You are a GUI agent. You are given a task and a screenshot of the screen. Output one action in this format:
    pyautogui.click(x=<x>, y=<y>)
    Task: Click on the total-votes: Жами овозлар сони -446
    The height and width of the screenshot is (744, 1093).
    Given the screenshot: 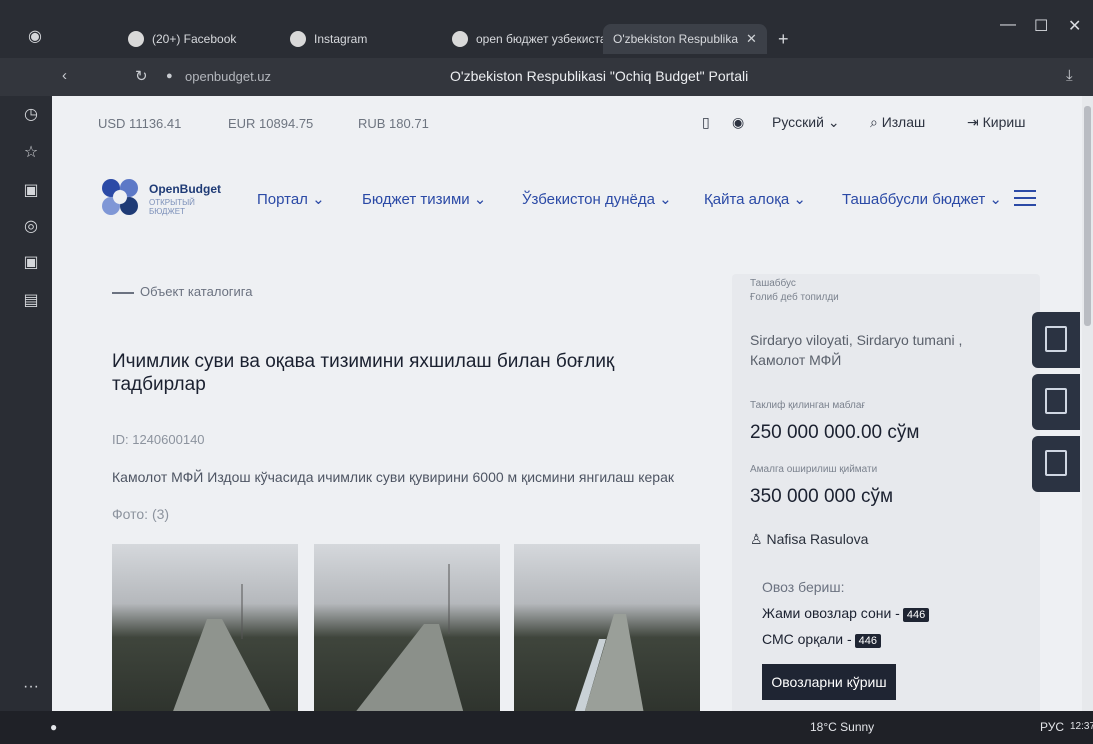 What is the action you would take?
    pyautogui.click(x=846, y=613)
    